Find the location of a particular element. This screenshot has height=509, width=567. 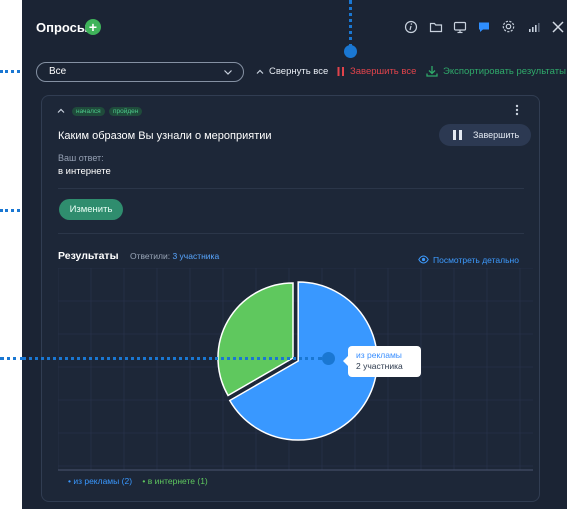

answered-count: 3 участника is located at coordinates (196, 256).